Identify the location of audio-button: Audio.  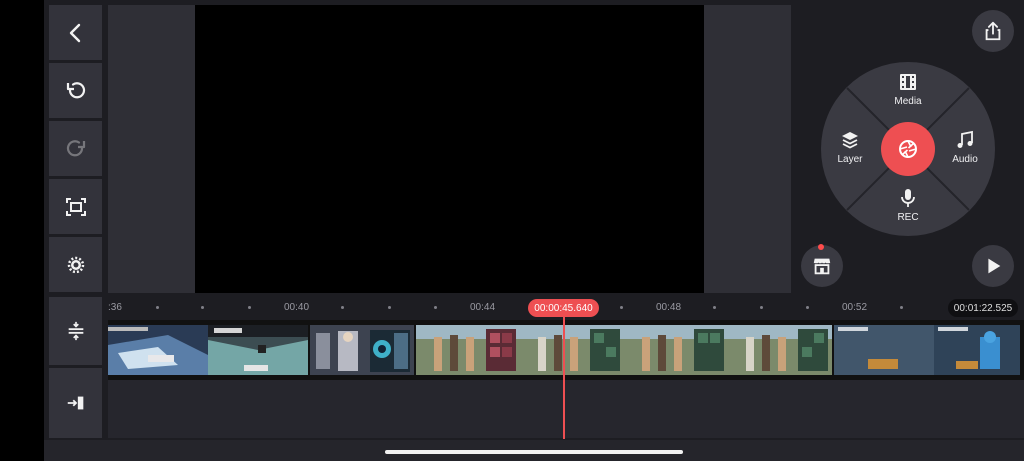
(965, 147).